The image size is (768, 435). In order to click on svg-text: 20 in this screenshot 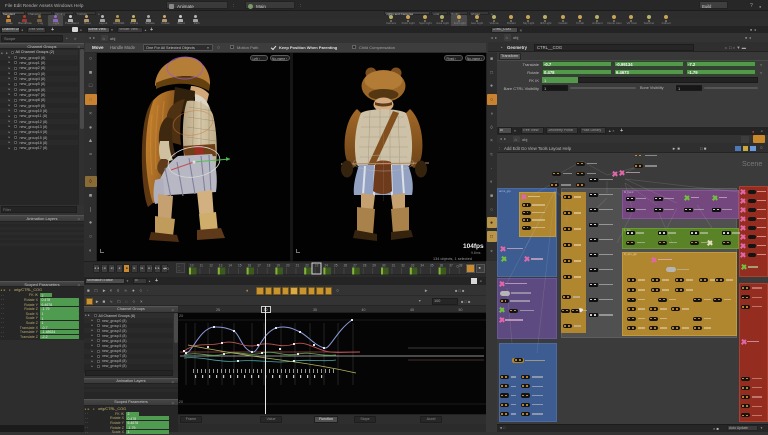, I will do `click(288, 266)`.